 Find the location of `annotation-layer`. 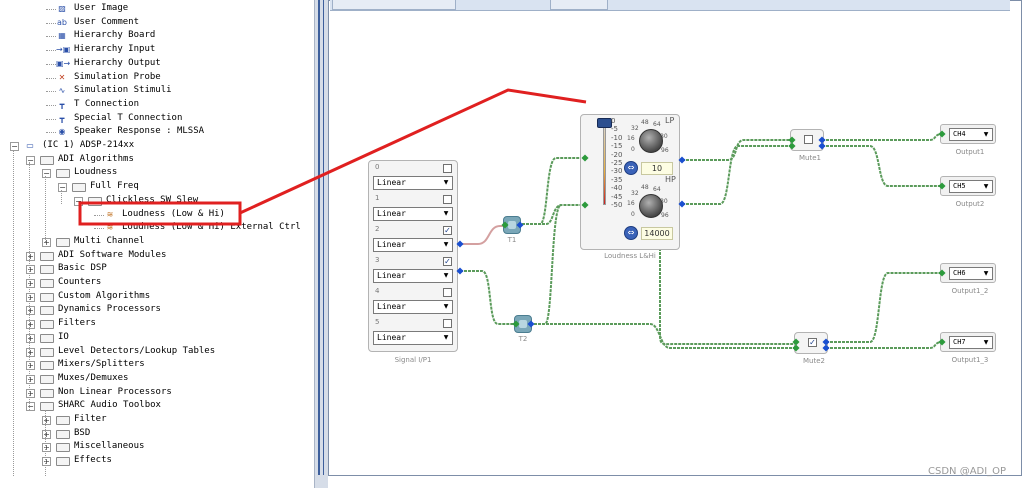

annotation-layer is located at coordinates (332, 157).